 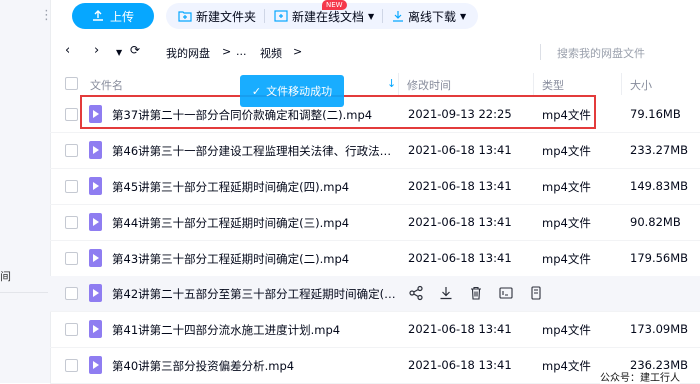 I want to click on history-dropdown-icon: ▼, so click(x=119, y=52).